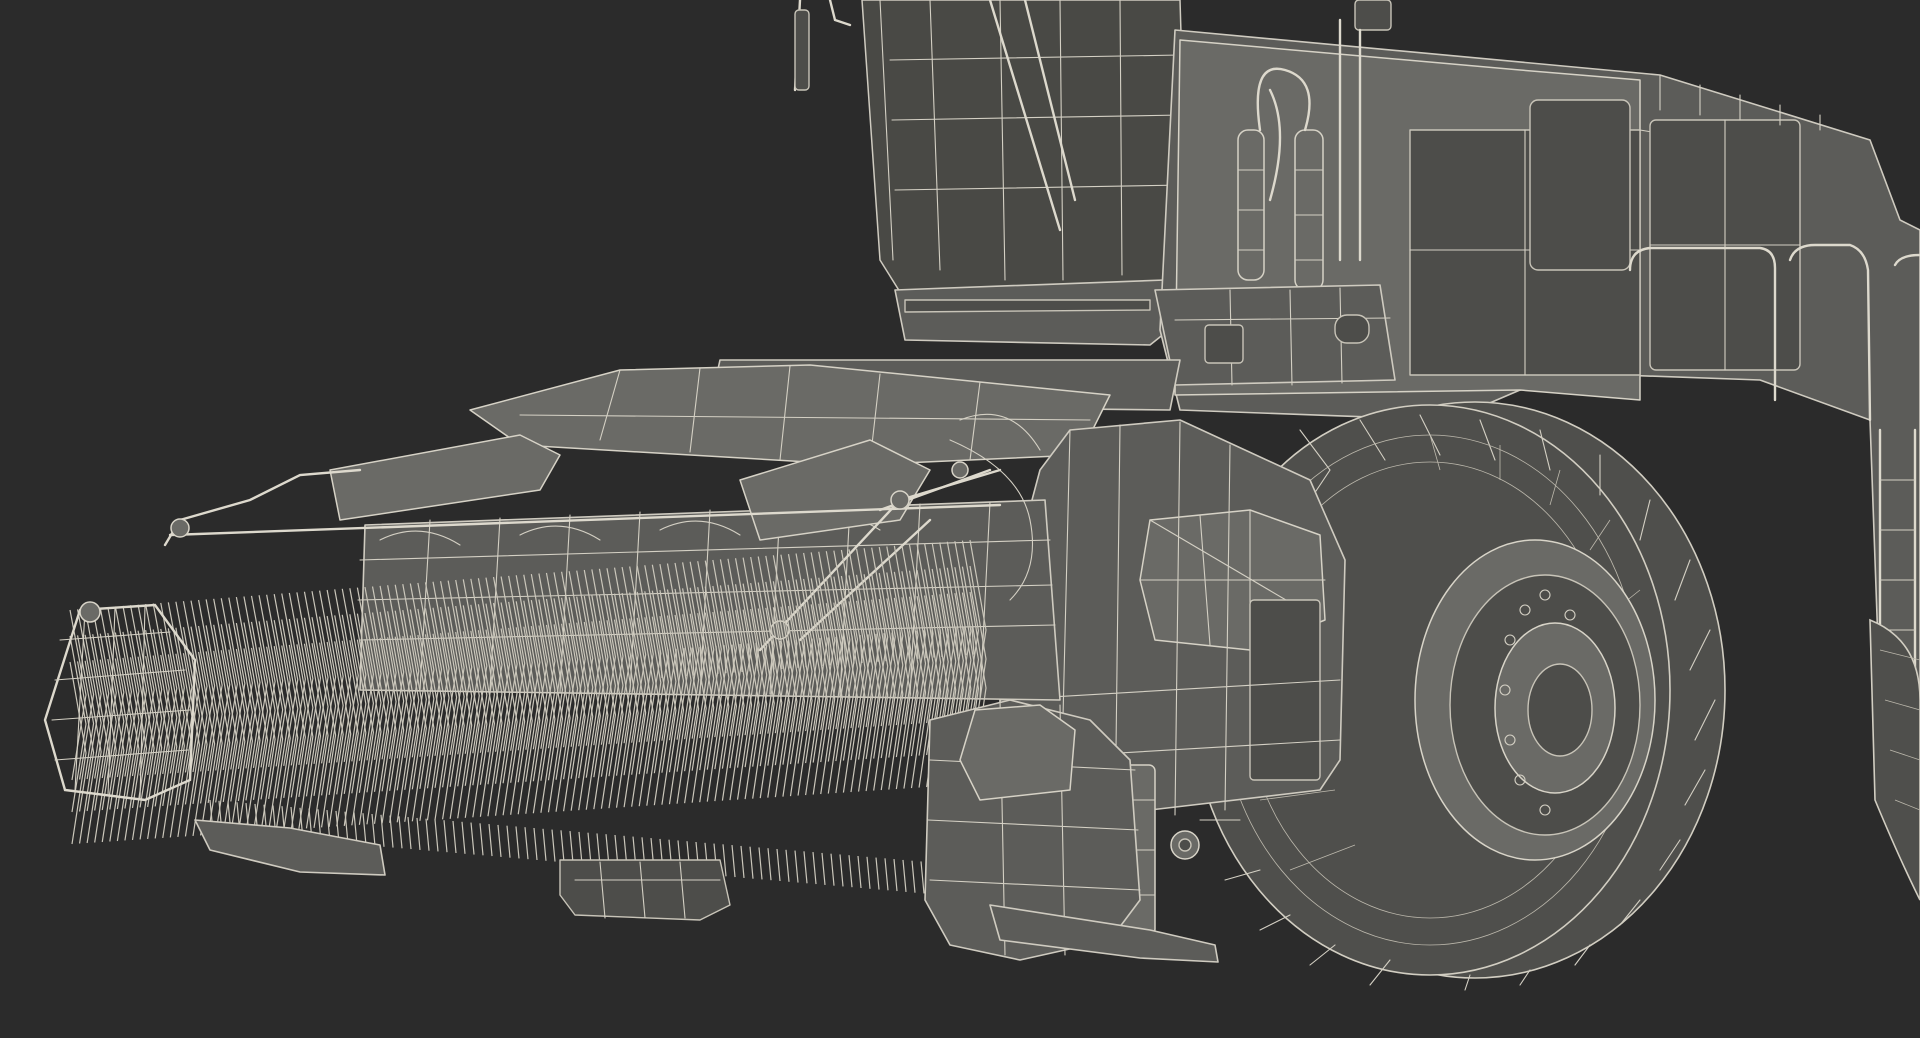  What do you see at coordinates (991, 173) in the screenshot?
I see `cab` at bounding box center [991, 173].